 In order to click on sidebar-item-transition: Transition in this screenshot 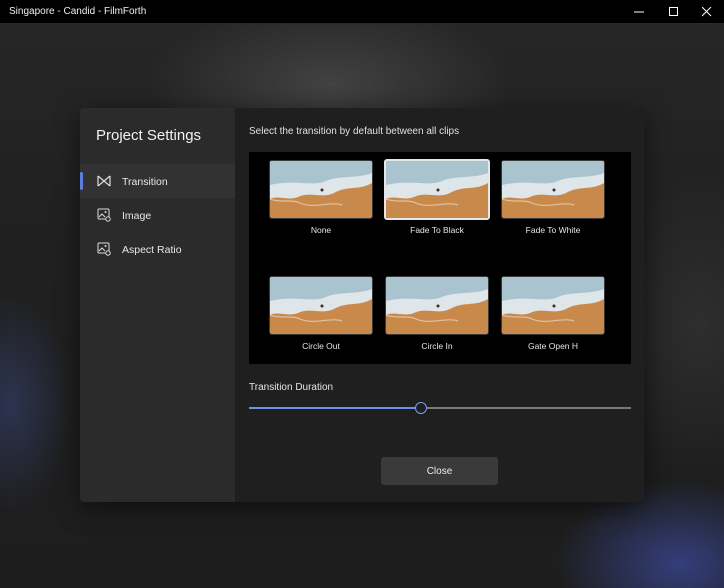, I will do `click(157, 181)`.